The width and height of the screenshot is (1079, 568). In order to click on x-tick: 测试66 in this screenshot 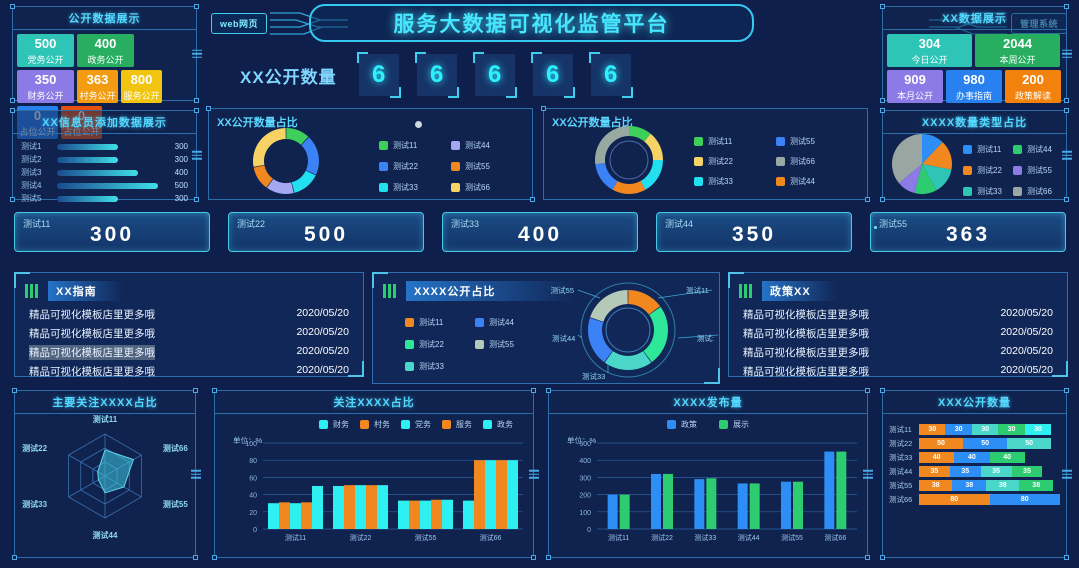, I will do `click(491, 537)`.